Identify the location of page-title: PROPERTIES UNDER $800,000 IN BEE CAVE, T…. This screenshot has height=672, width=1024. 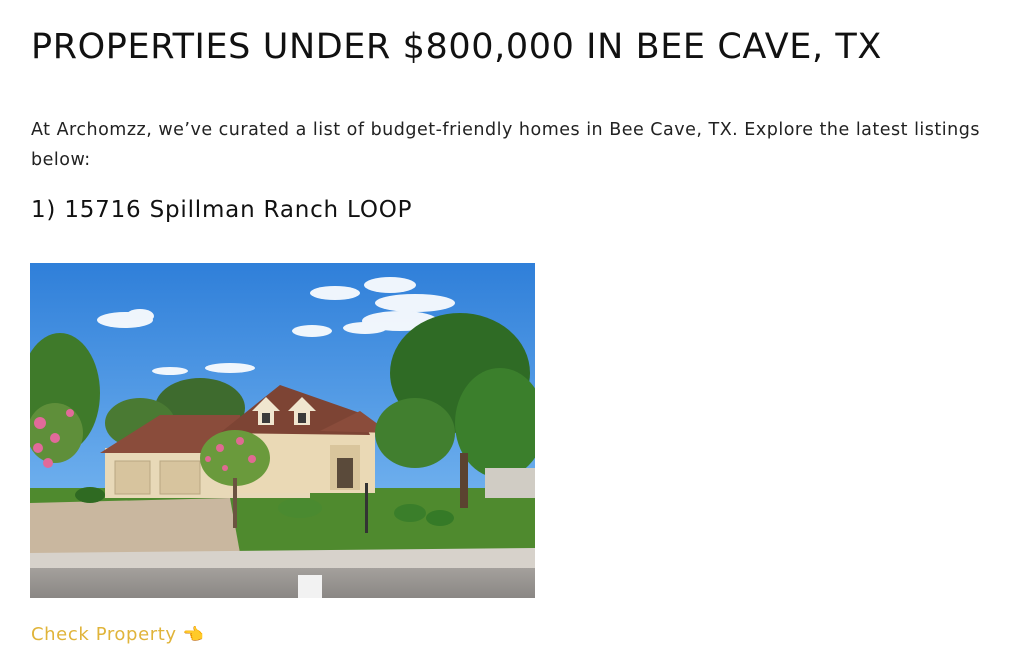
(456, 47).